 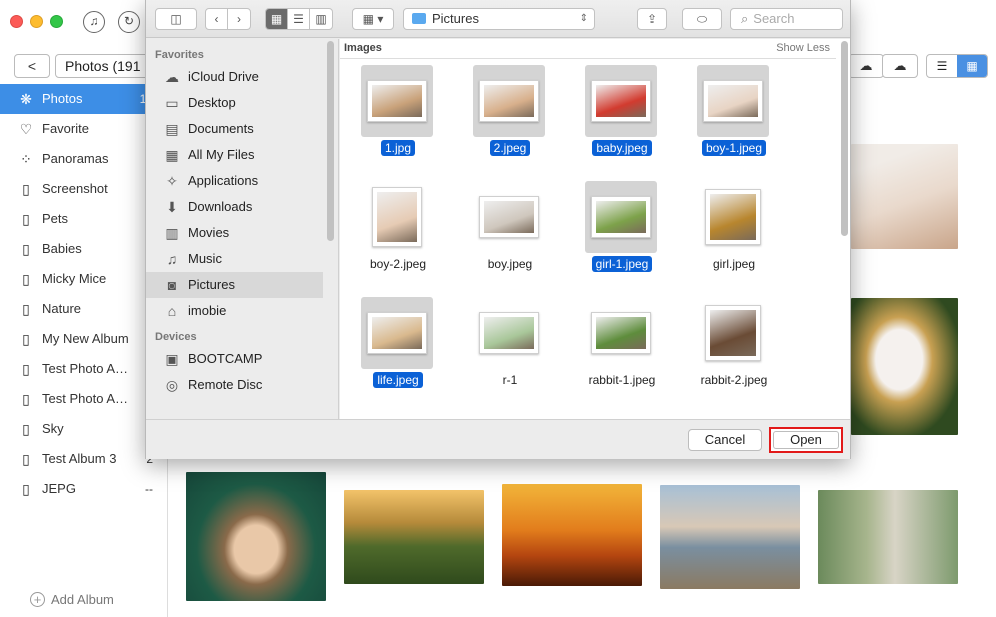 I want to click on browser-scrollbar, so click(x=844, y=138).